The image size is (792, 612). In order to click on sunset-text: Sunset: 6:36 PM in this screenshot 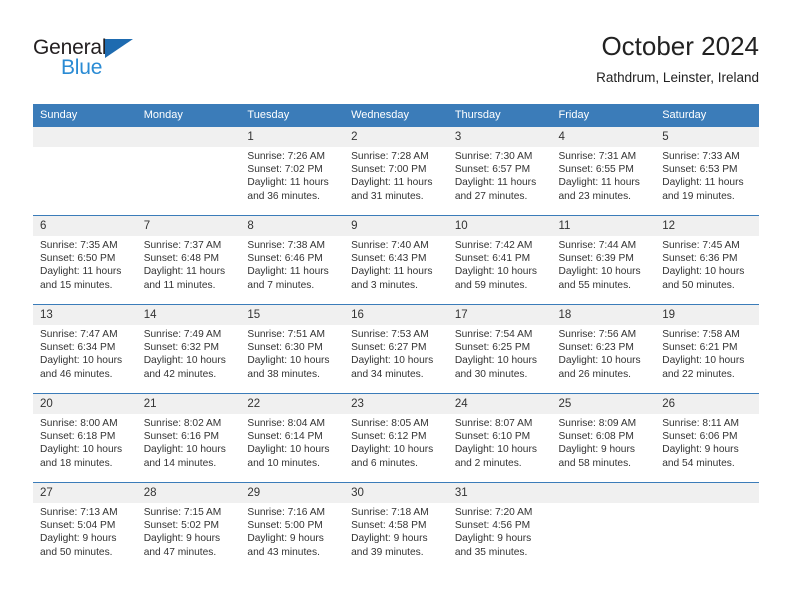, I will do `click(700, 259)`.